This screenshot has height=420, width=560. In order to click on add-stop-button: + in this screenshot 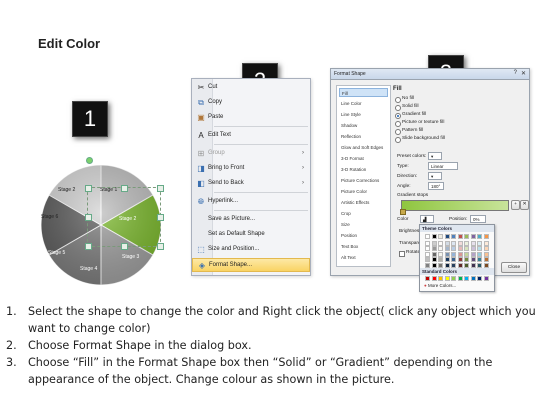, I will do `click(515, 205)`.